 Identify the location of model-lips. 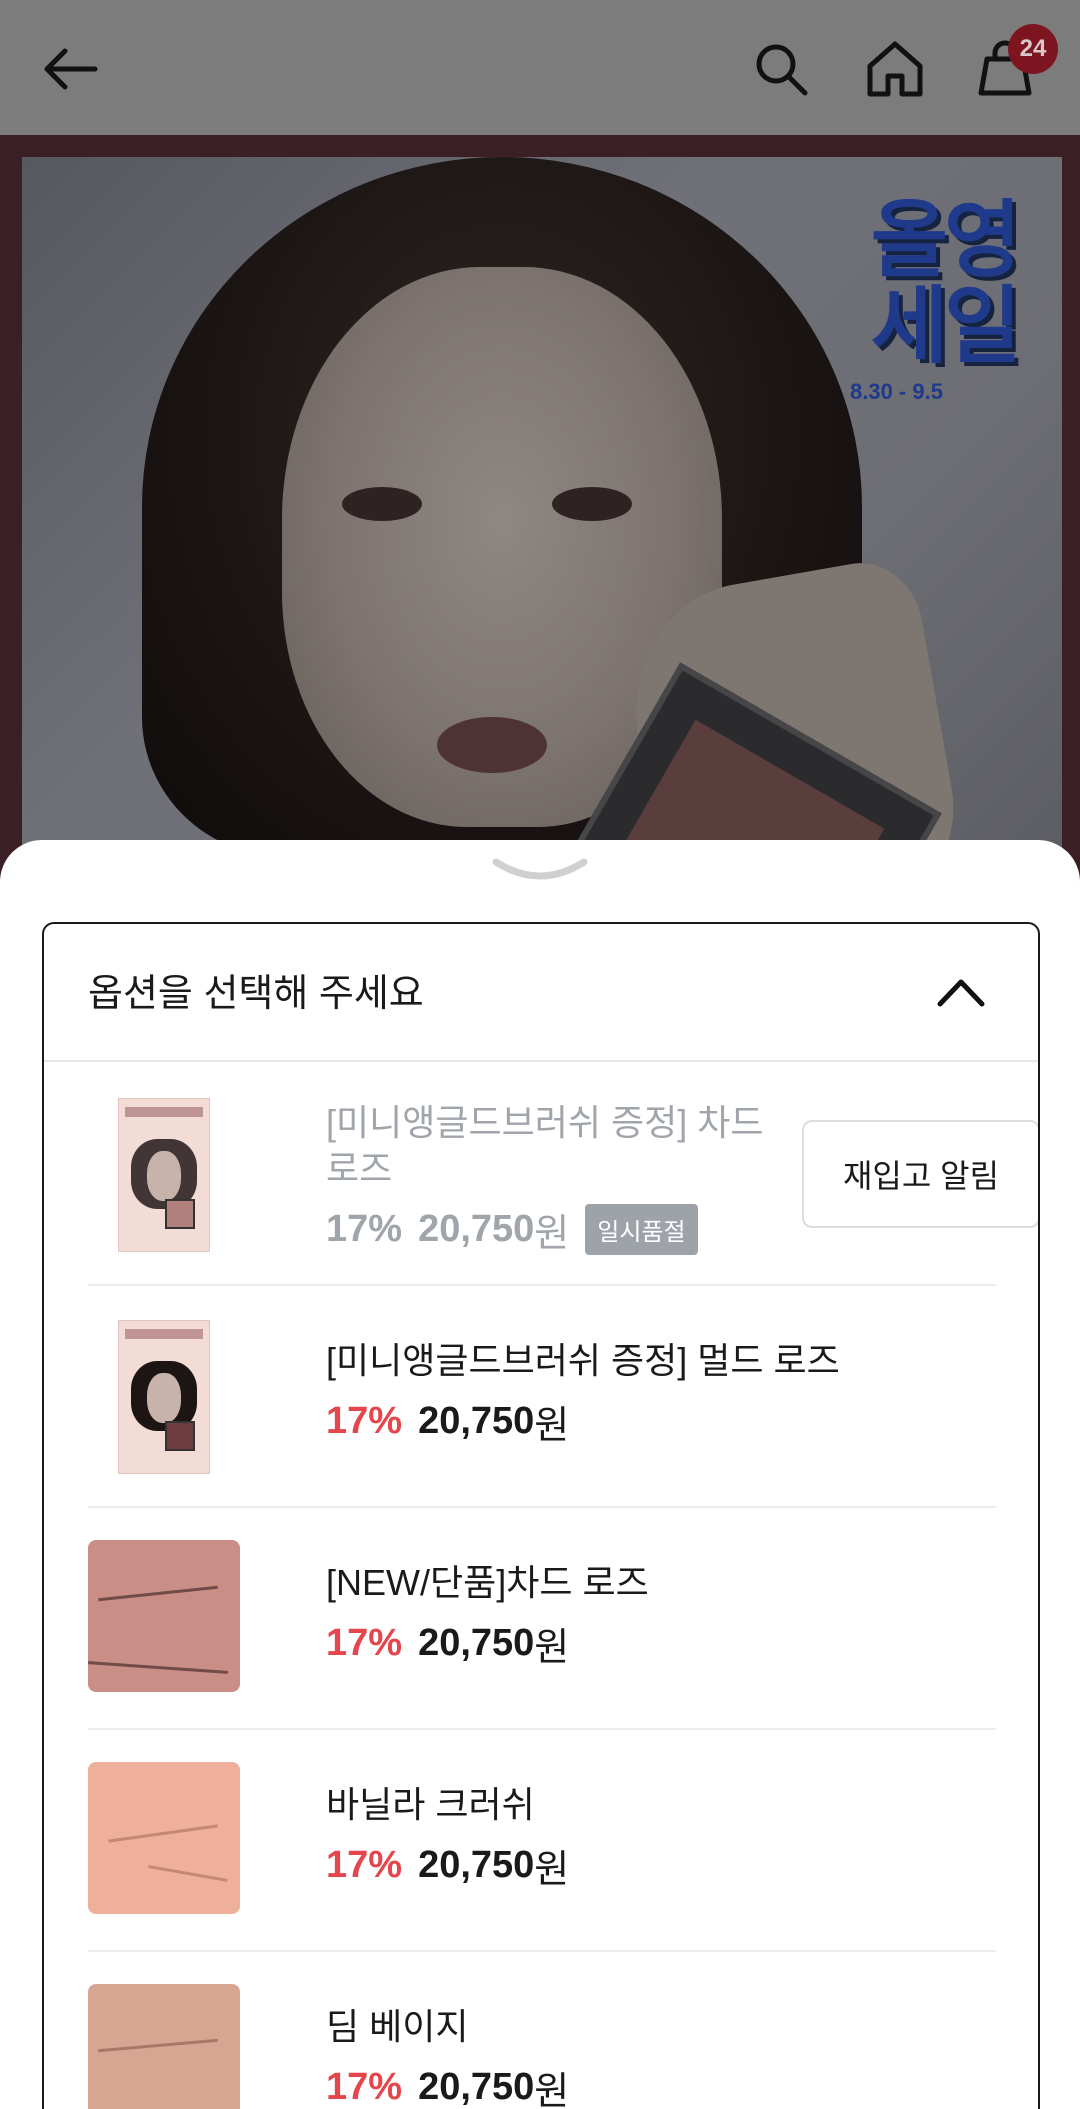
(492, 745).